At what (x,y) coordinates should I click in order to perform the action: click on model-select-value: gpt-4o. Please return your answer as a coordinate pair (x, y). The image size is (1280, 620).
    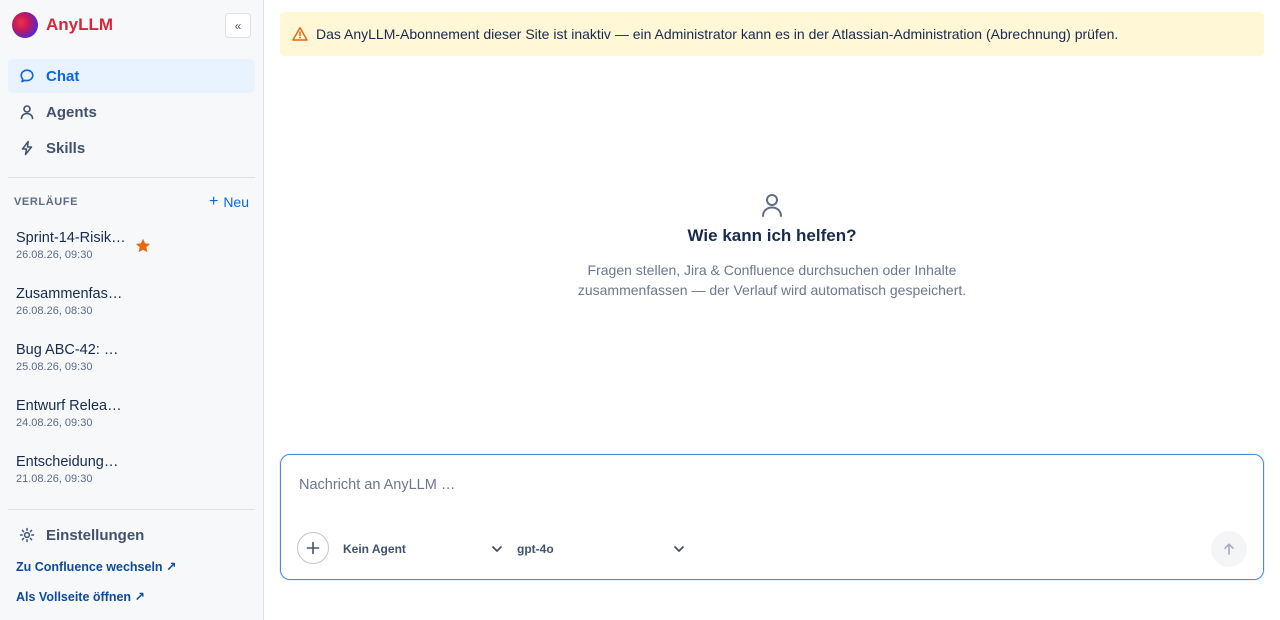
    Looking at the image, I should click on (535, 549).